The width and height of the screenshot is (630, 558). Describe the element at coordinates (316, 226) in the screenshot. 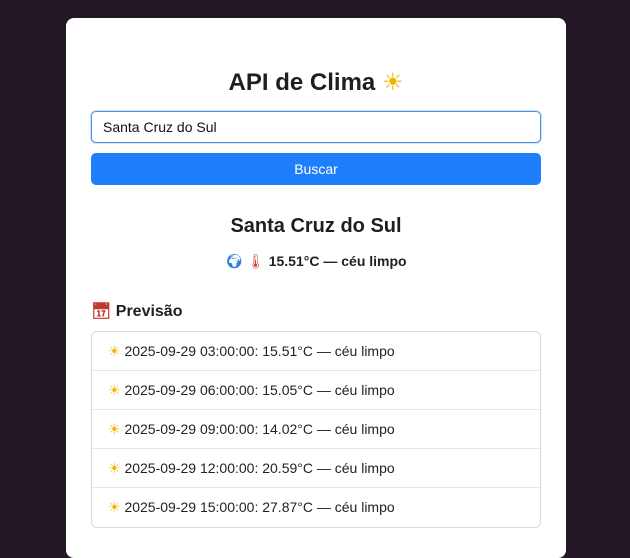

I see `current-city-name: Santa Cruz do Sul` at that location.